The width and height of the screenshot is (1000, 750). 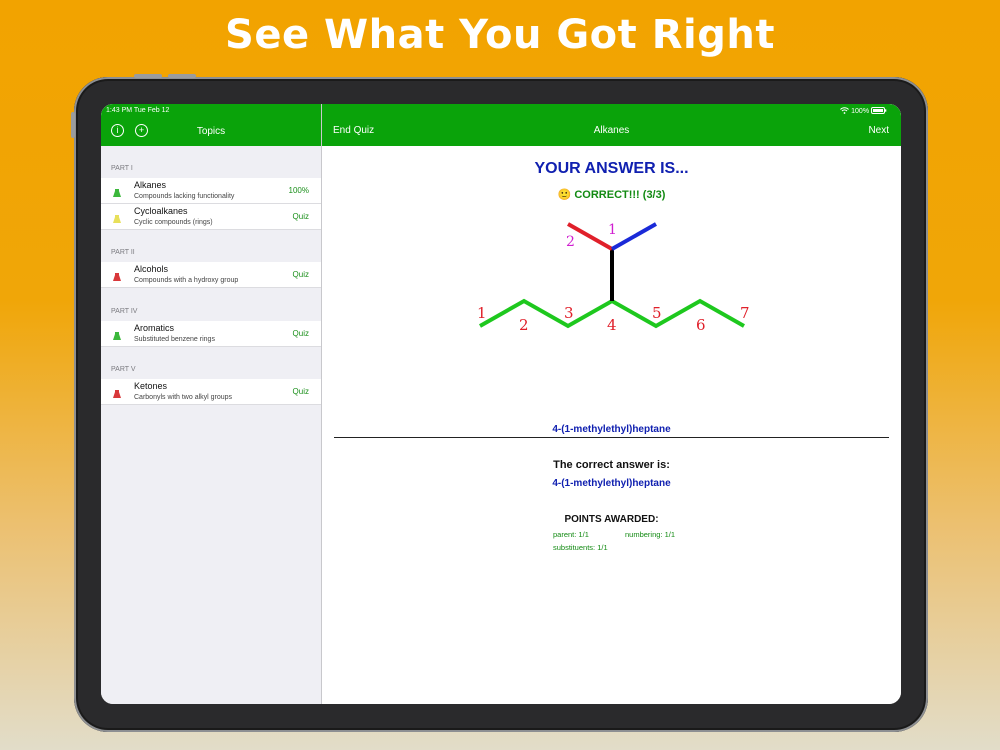 I want to click on branch-number: 1, so click(x=612, y=230).